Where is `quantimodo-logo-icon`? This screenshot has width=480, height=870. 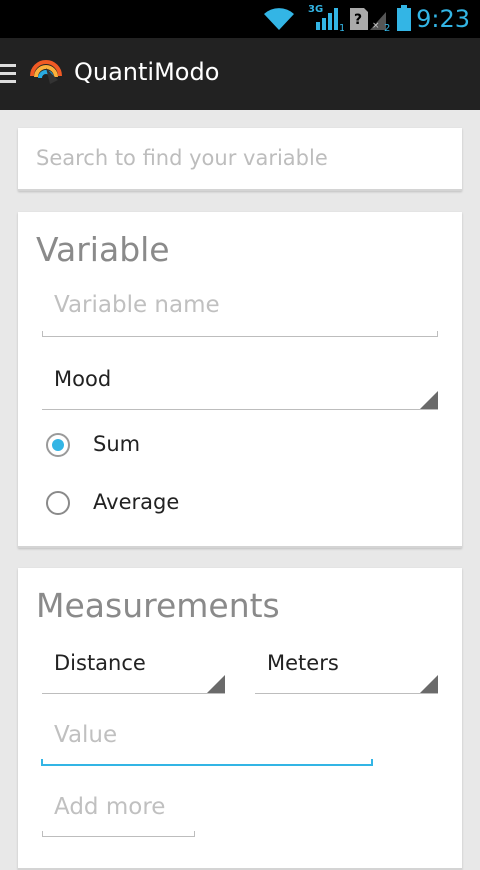 quantimodo-logo-icon is located at coordinates (46, 72).